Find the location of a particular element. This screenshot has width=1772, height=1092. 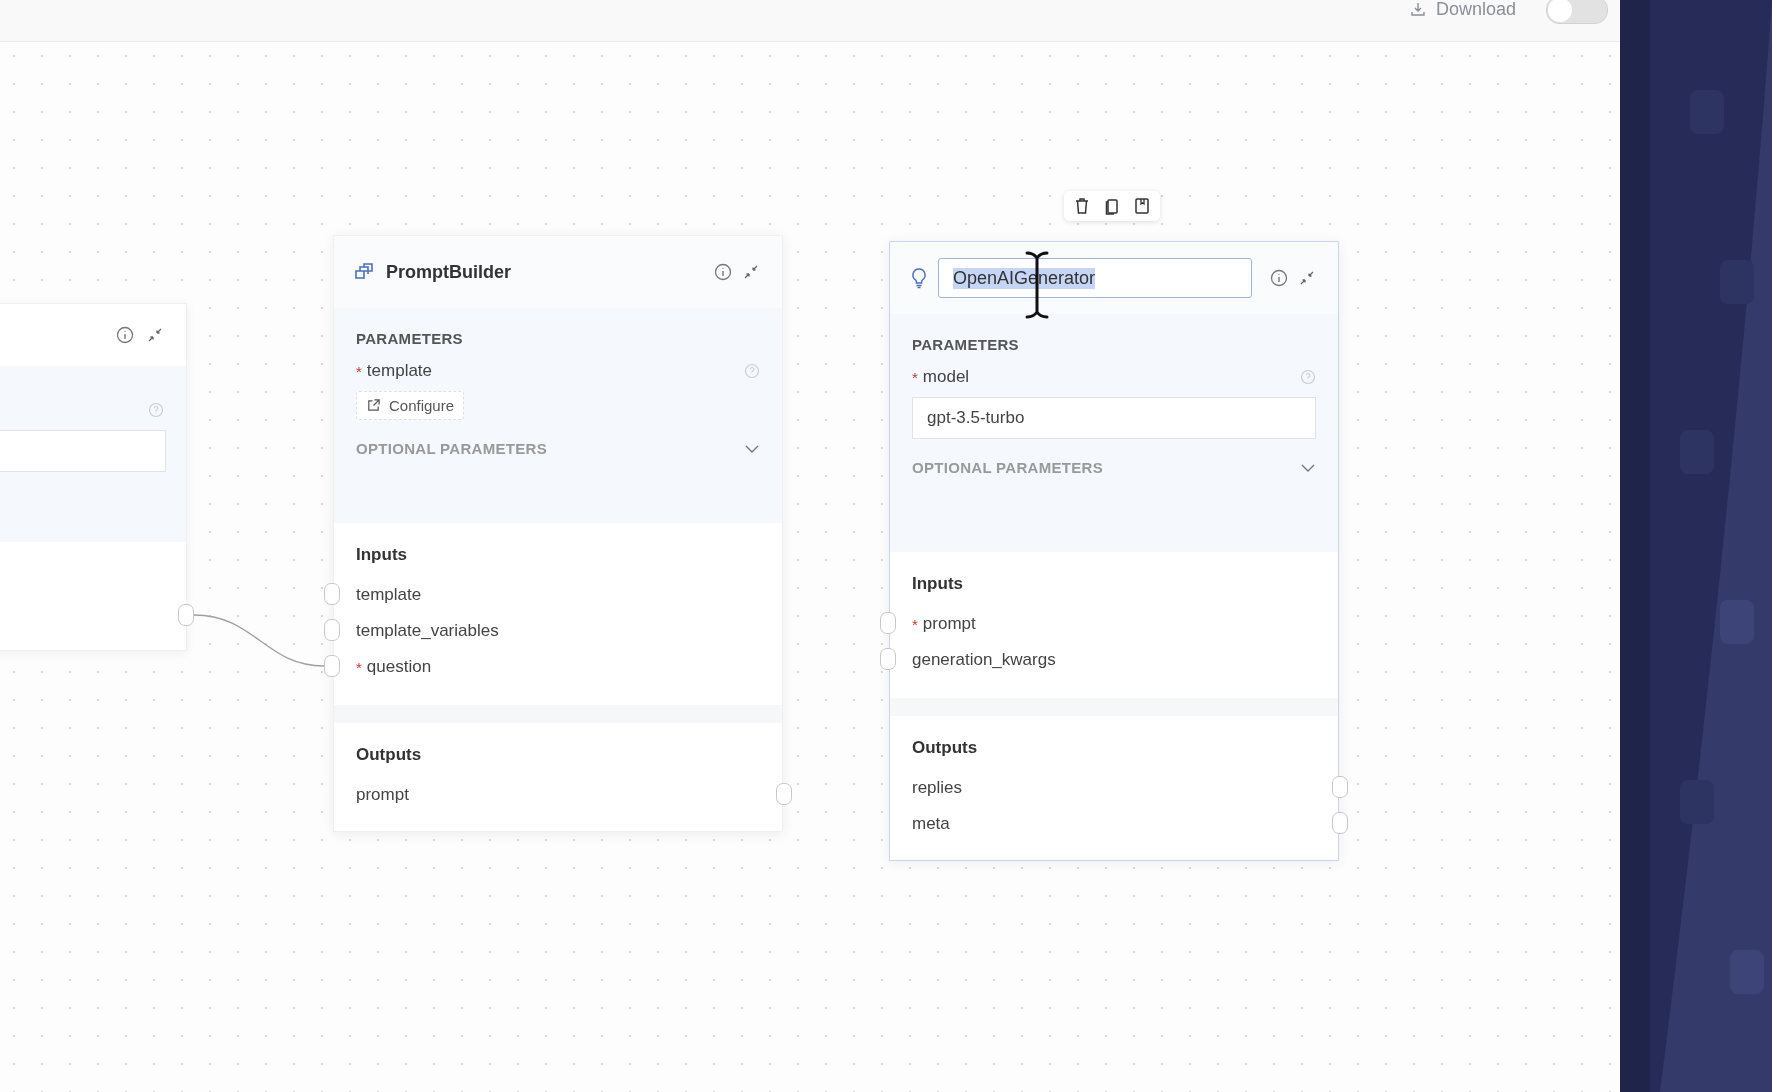

toggle-switch is located at coordinates (1577, 12).